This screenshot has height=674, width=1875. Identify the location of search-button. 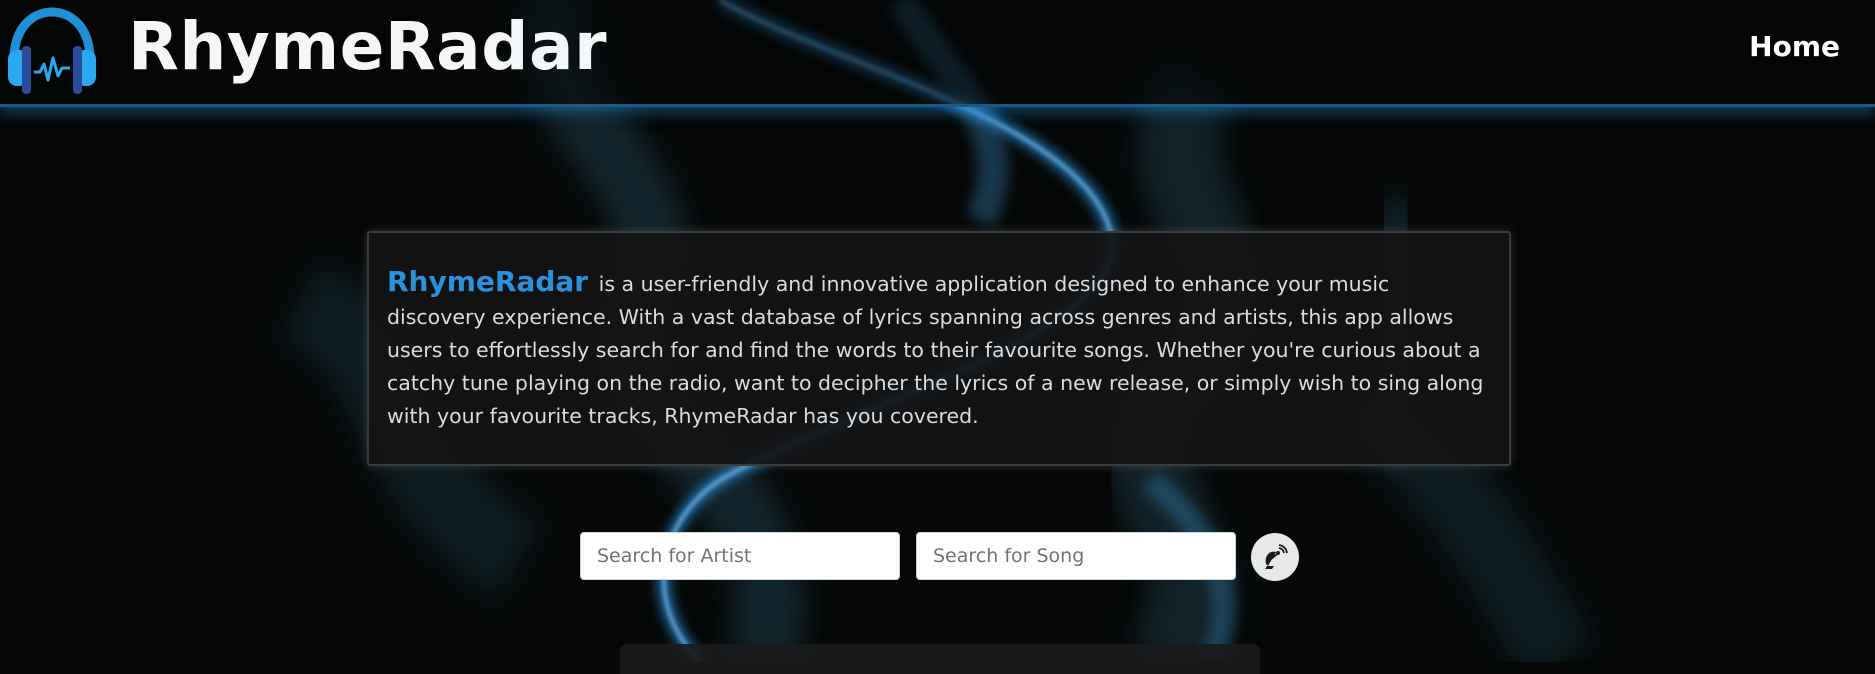
(1275, 557).